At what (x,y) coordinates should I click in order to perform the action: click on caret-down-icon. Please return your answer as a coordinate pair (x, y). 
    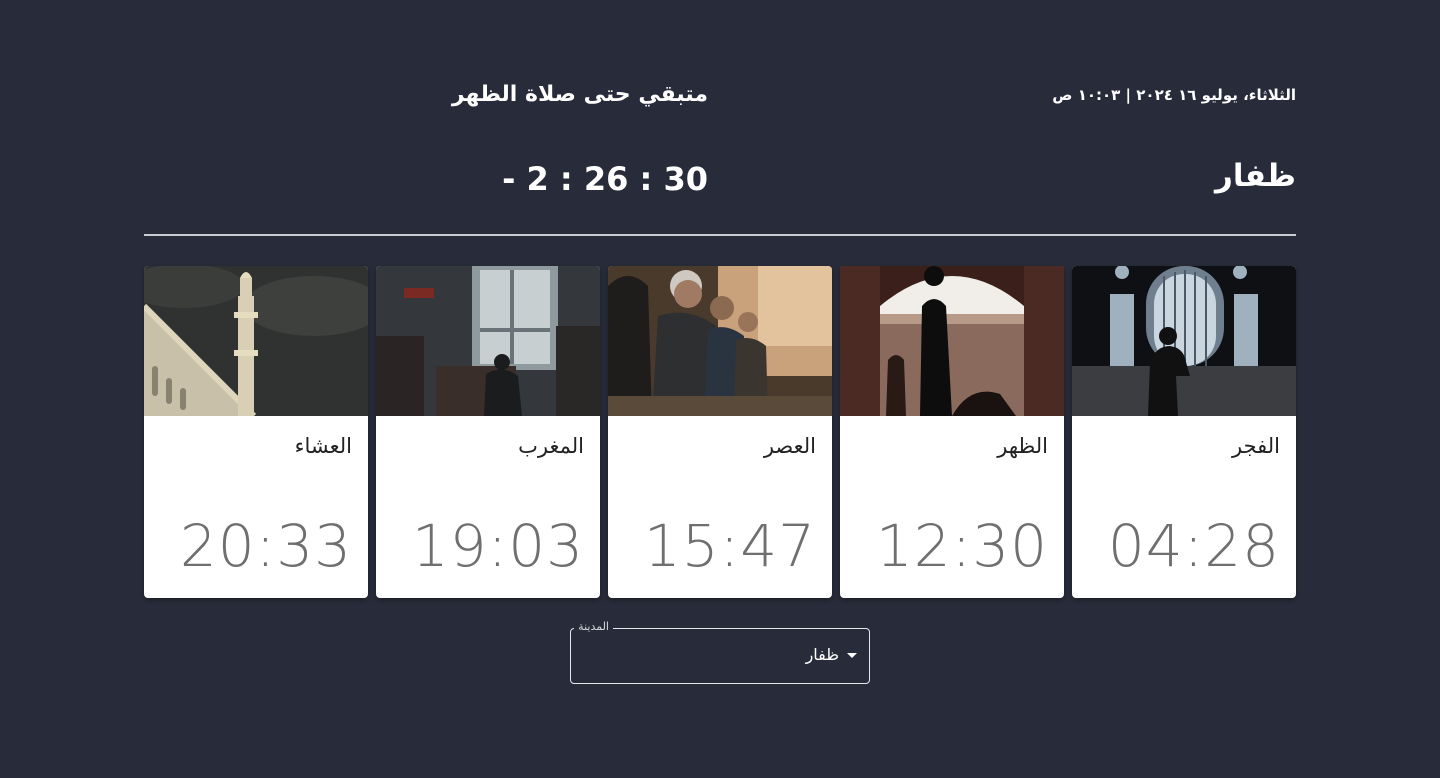
    Looking at the image, I should click on (852, 655).